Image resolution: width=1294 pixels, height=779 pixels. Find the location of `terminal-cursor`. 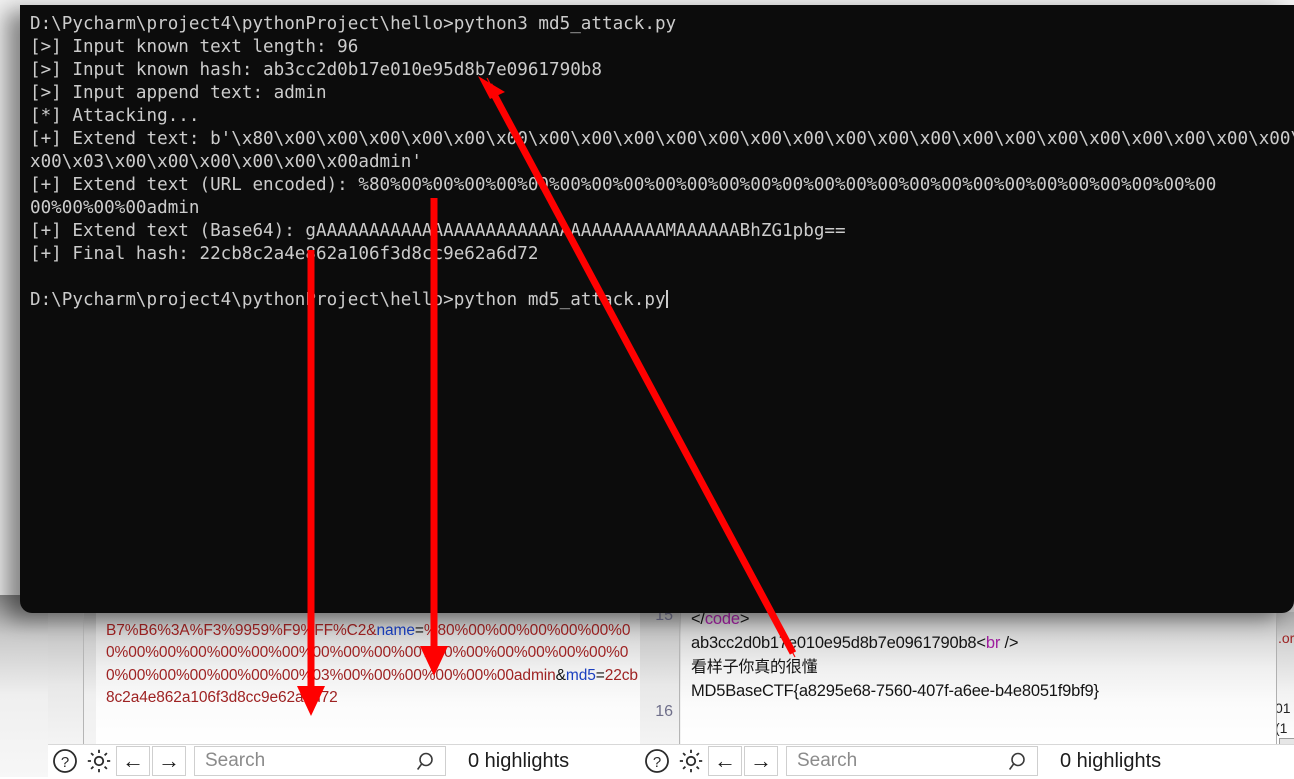

terminal-cursor is located at coordinates (666, 299).